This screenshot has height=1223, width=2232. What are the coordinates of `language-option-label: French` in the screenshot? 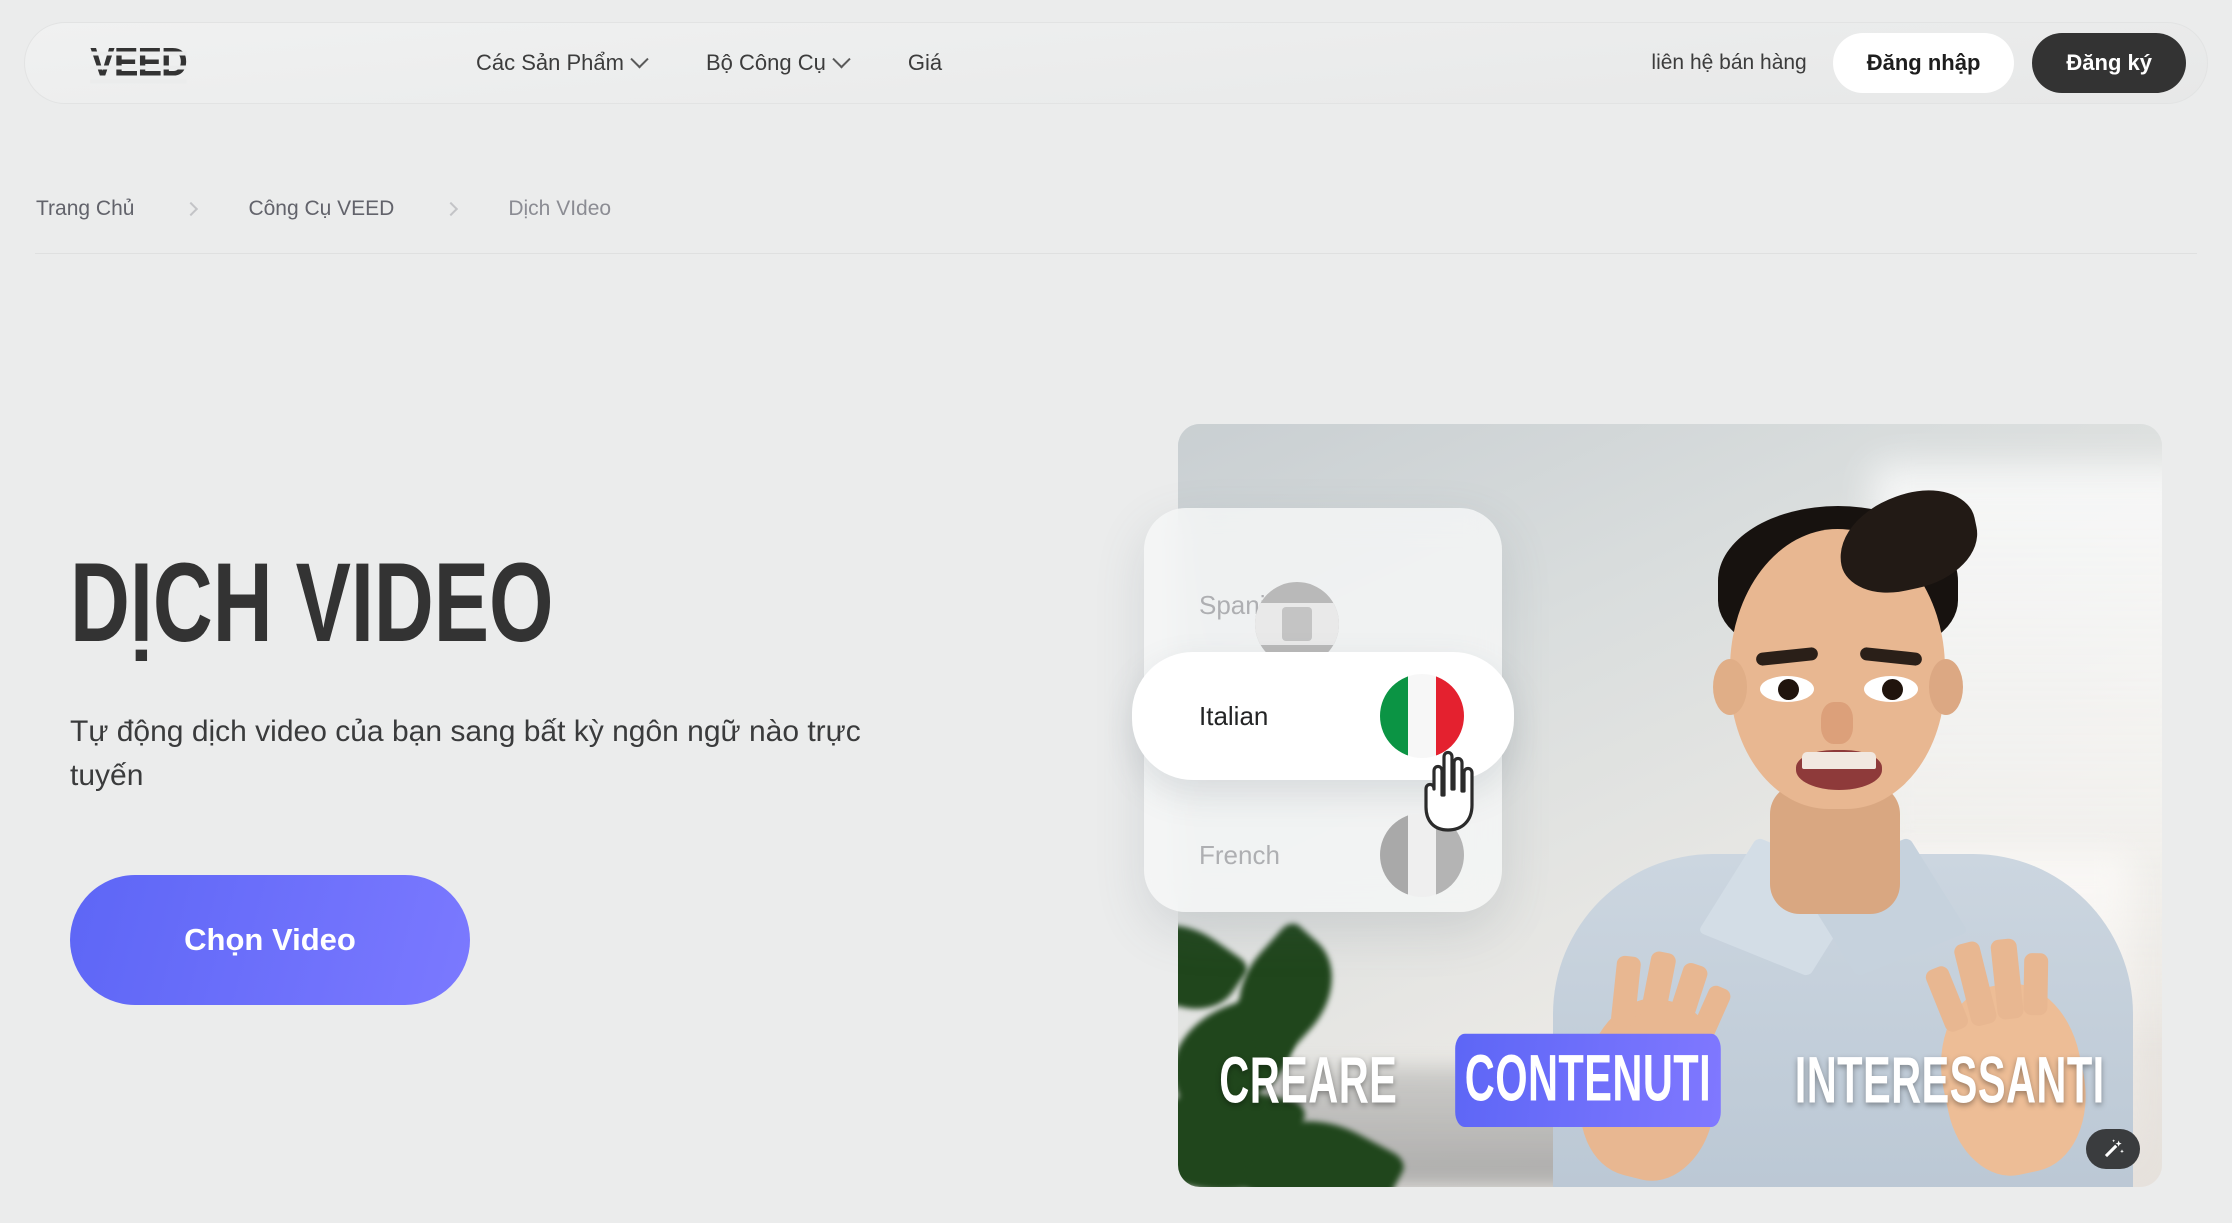 It's located at (1239, 854).